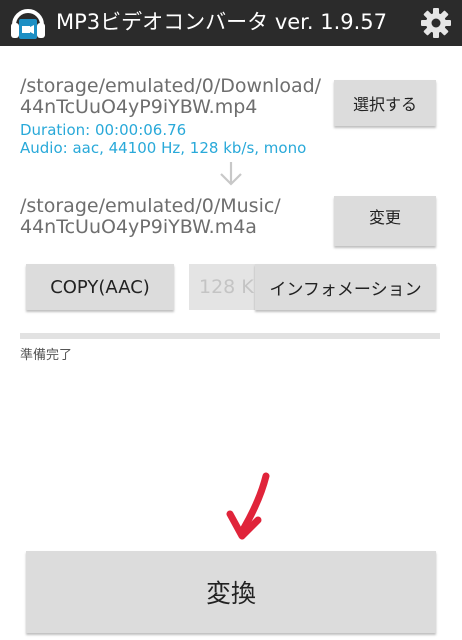 This screenshot has width=462, height=640. Describe the element at coordinates (150, 206) in the screenshot. I see `output-path-line1: /storage/emulated/0/Music/` at that location.